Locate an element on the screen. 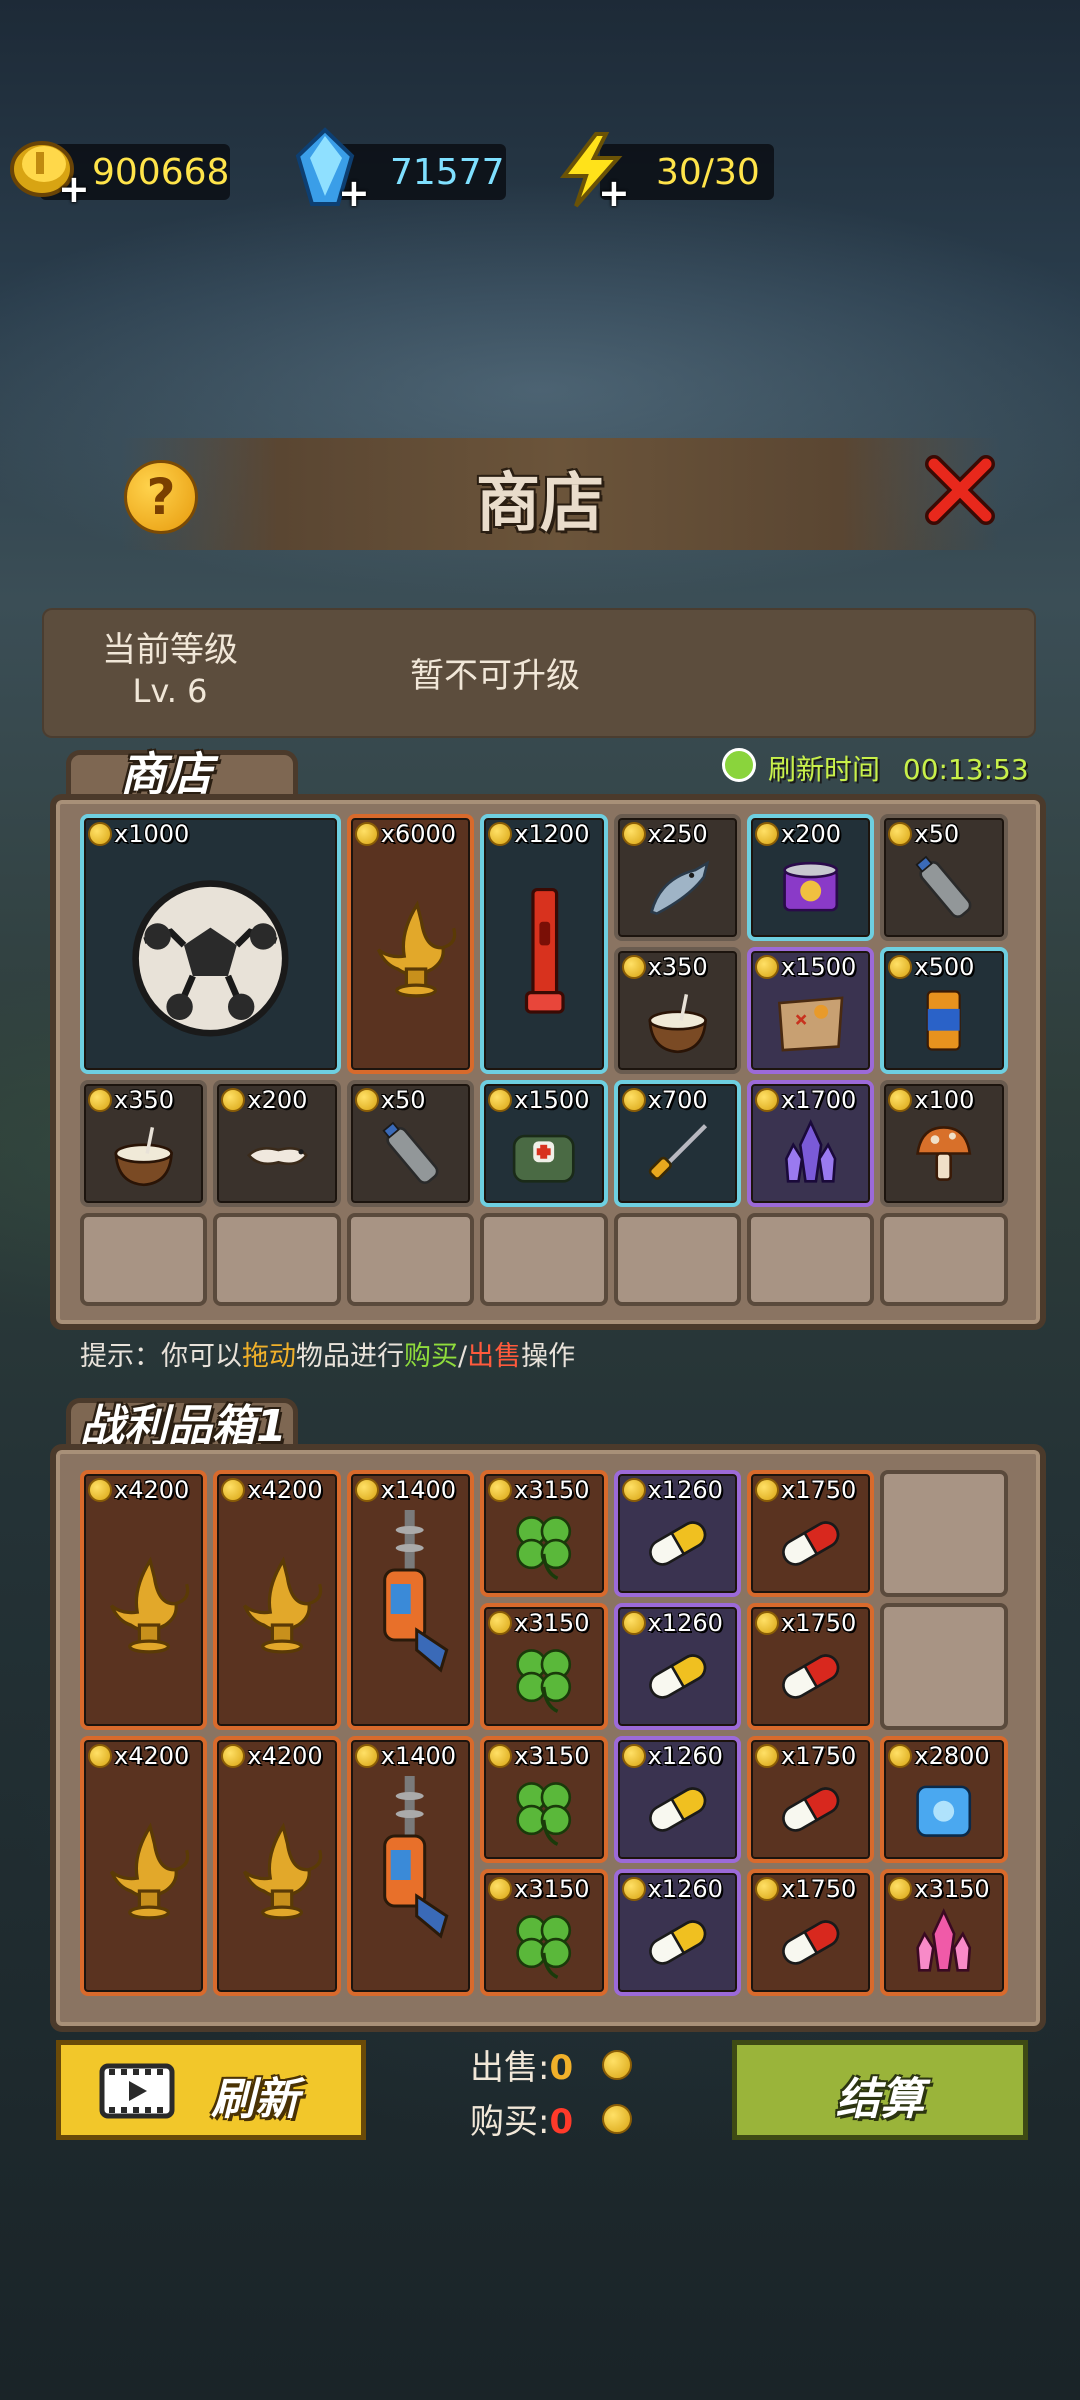  help-button: ? is located at coordinates (161, 497).